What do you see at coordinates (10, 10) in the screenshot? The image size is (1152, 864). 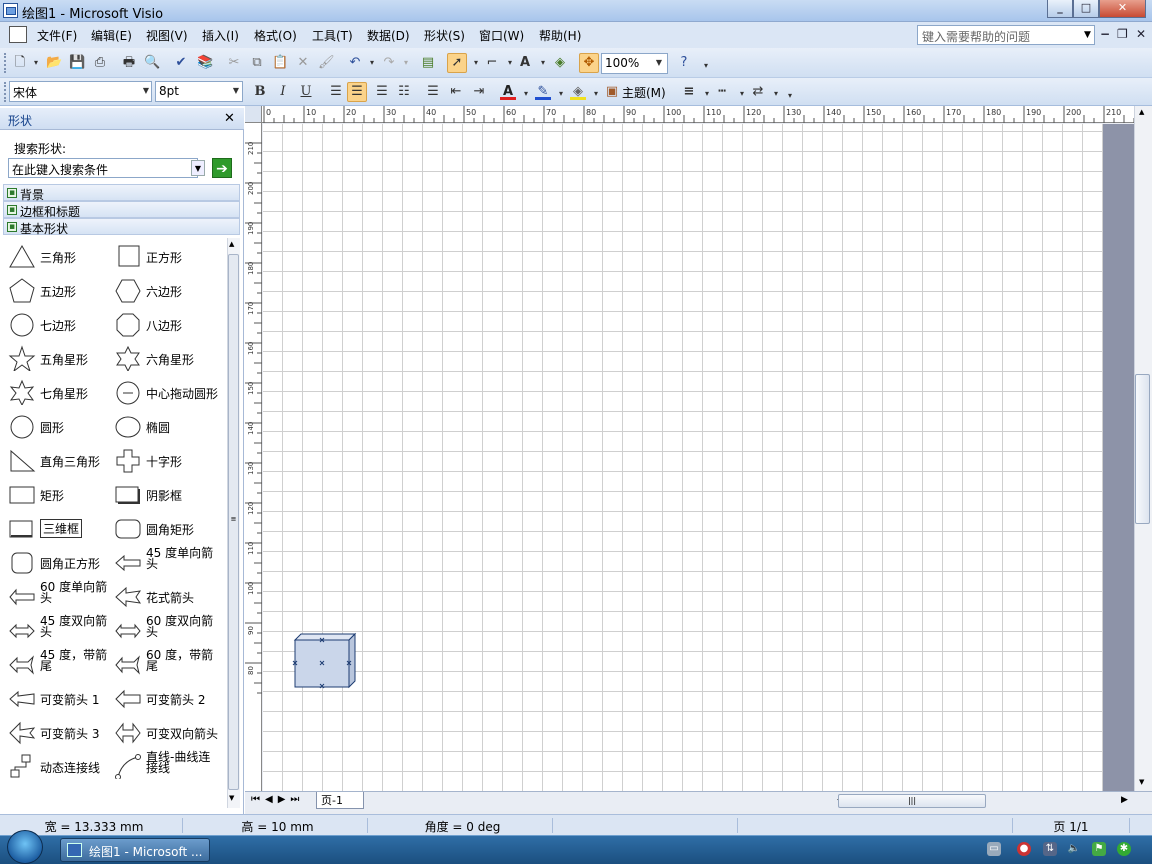 I see `visio-app-icon` at bounding box center [10, 10].